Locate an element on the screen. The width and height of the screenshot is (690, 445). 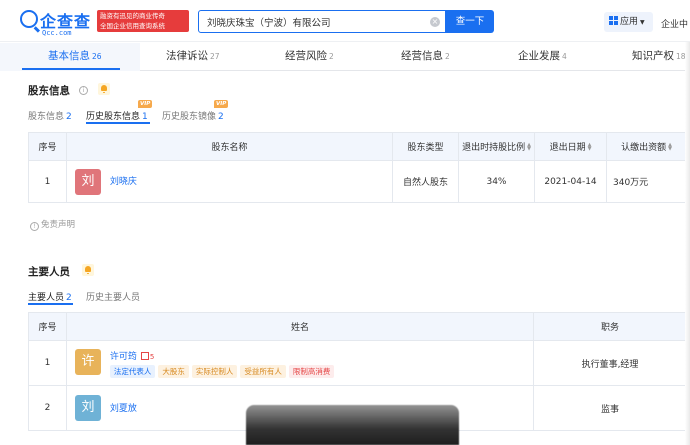
tab-legal: 法律诉讼 27 is located at coordinates (193, 57).